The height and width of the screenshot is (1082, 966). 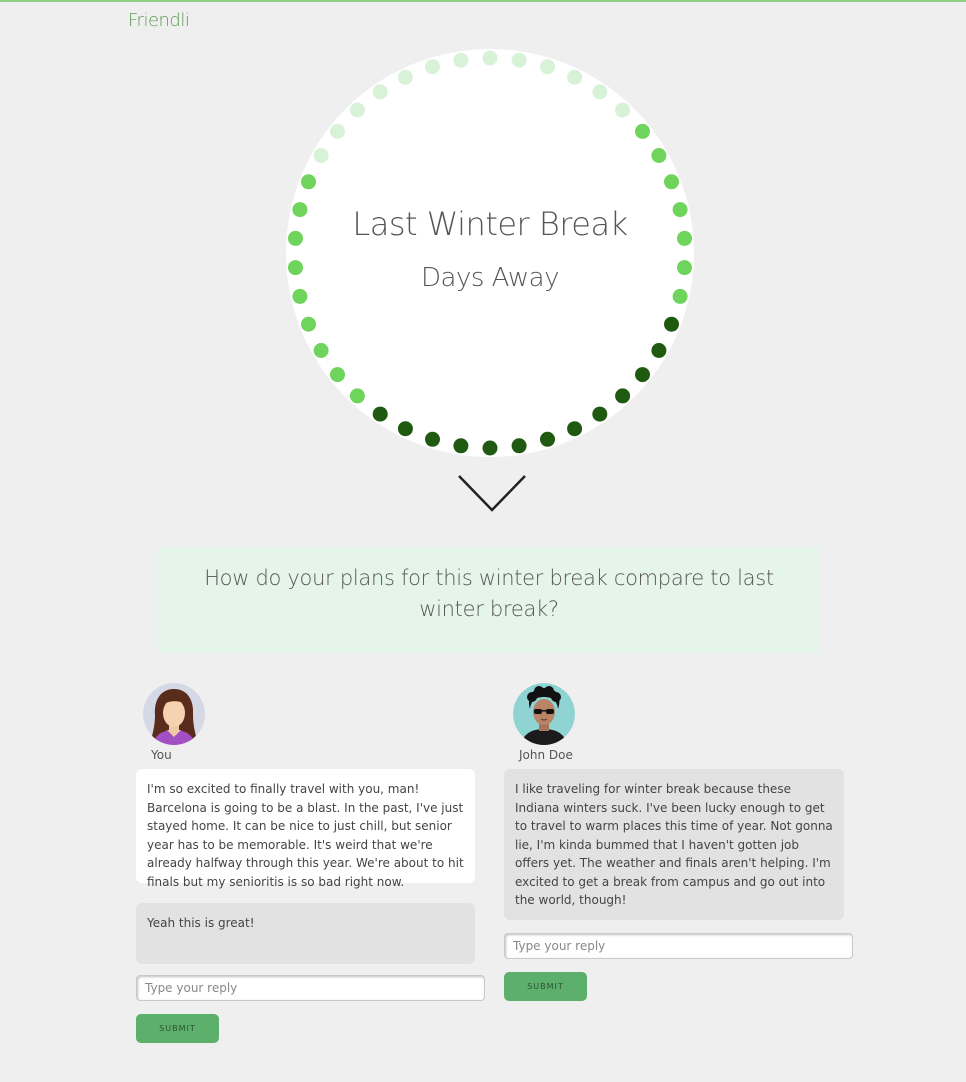 I want to click on avatar-you, so click(x=174, y=714).